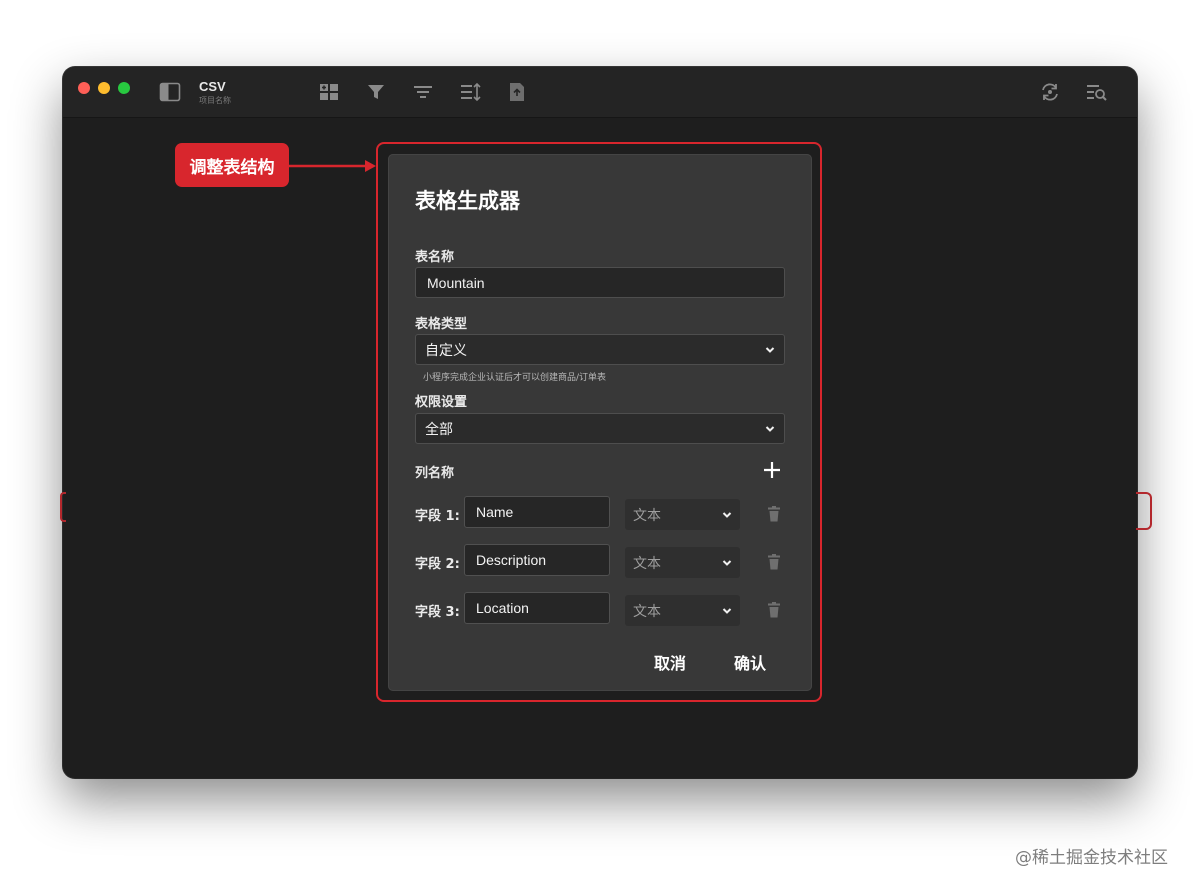 The image size is (1200, 886). I want to click on permission-select: 全部, so click(600, 428).